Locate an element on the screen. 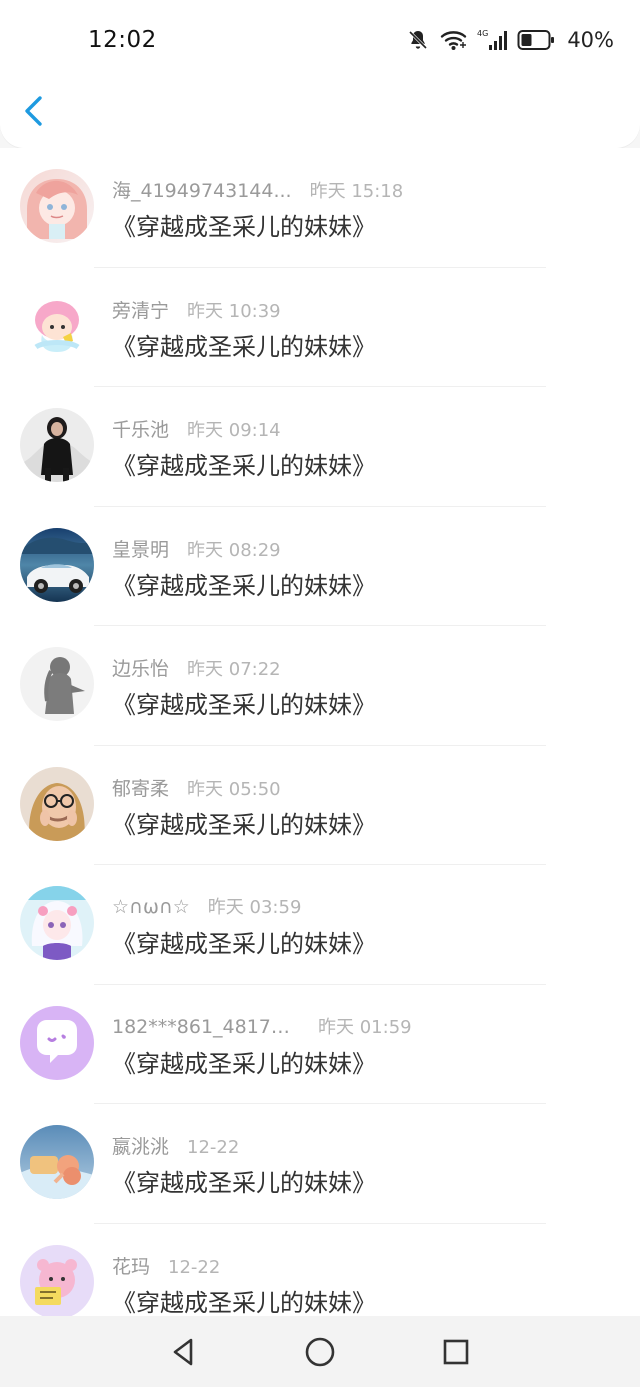 The height and width of the screenshot is (1387, 640). cartoon-character-avatar is located at coordinates (57, 325).